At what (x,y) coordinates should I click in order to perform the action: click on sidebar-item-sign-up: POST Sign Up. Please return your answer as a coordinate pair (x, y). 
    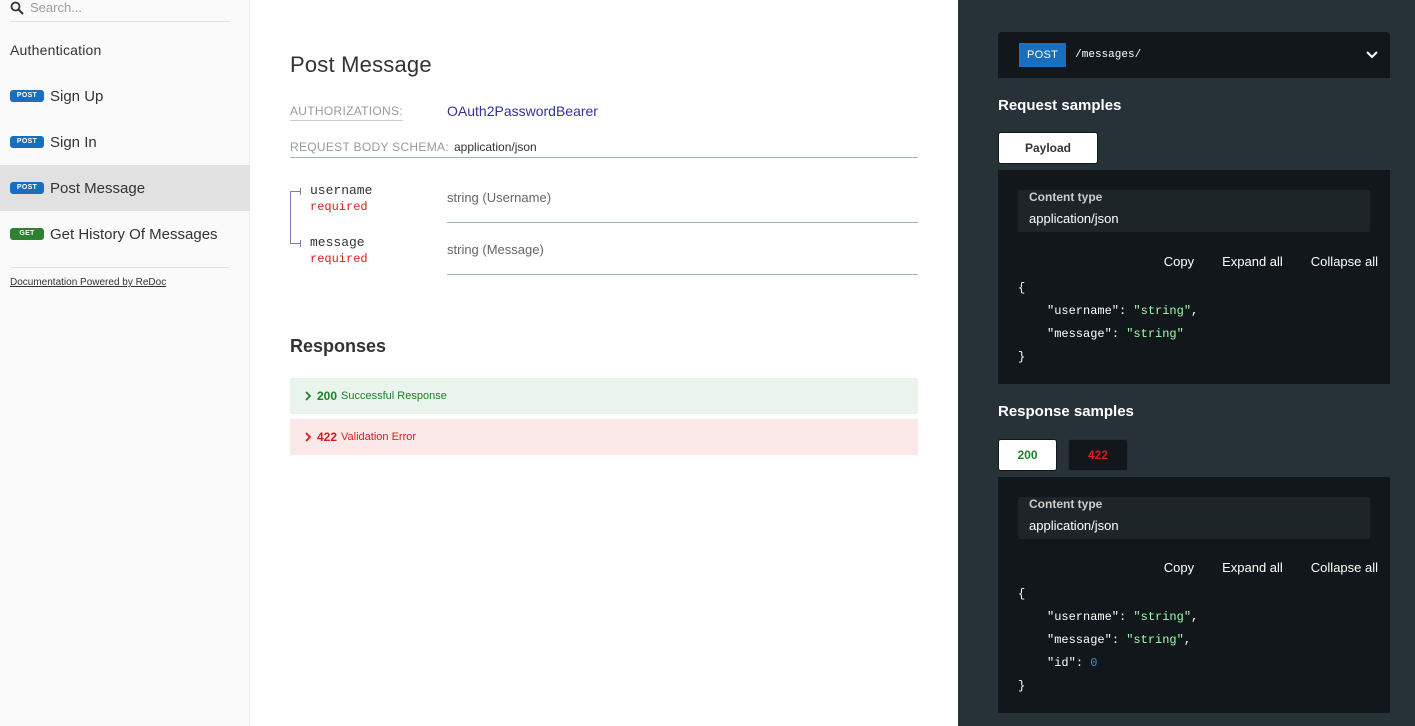
    Looking at the image, I should click on (125, 96).